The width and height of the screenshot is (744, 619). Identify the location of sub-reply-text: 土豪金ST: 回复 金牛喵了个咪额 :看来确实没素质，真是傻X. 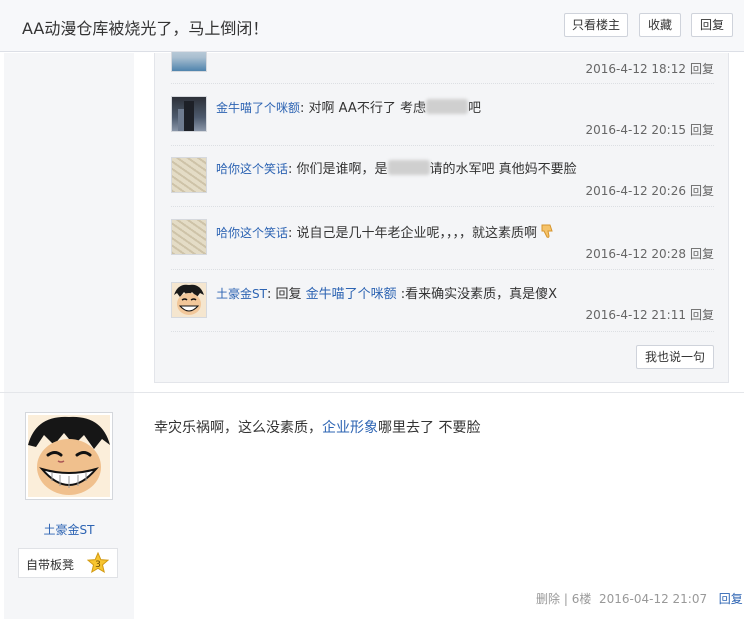
(386, 292).